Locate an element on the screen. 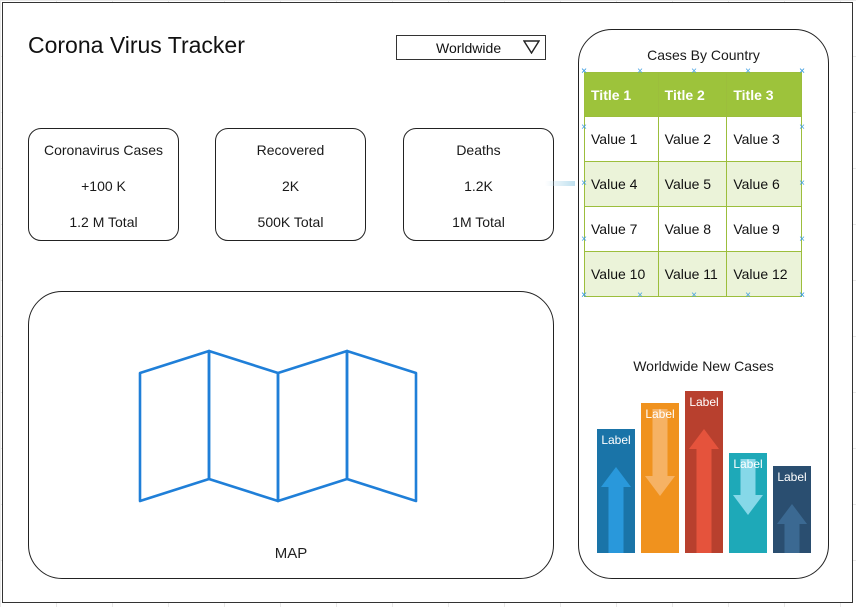  region-dropdown-value: Worldwide is located at coordinates (469, 48).